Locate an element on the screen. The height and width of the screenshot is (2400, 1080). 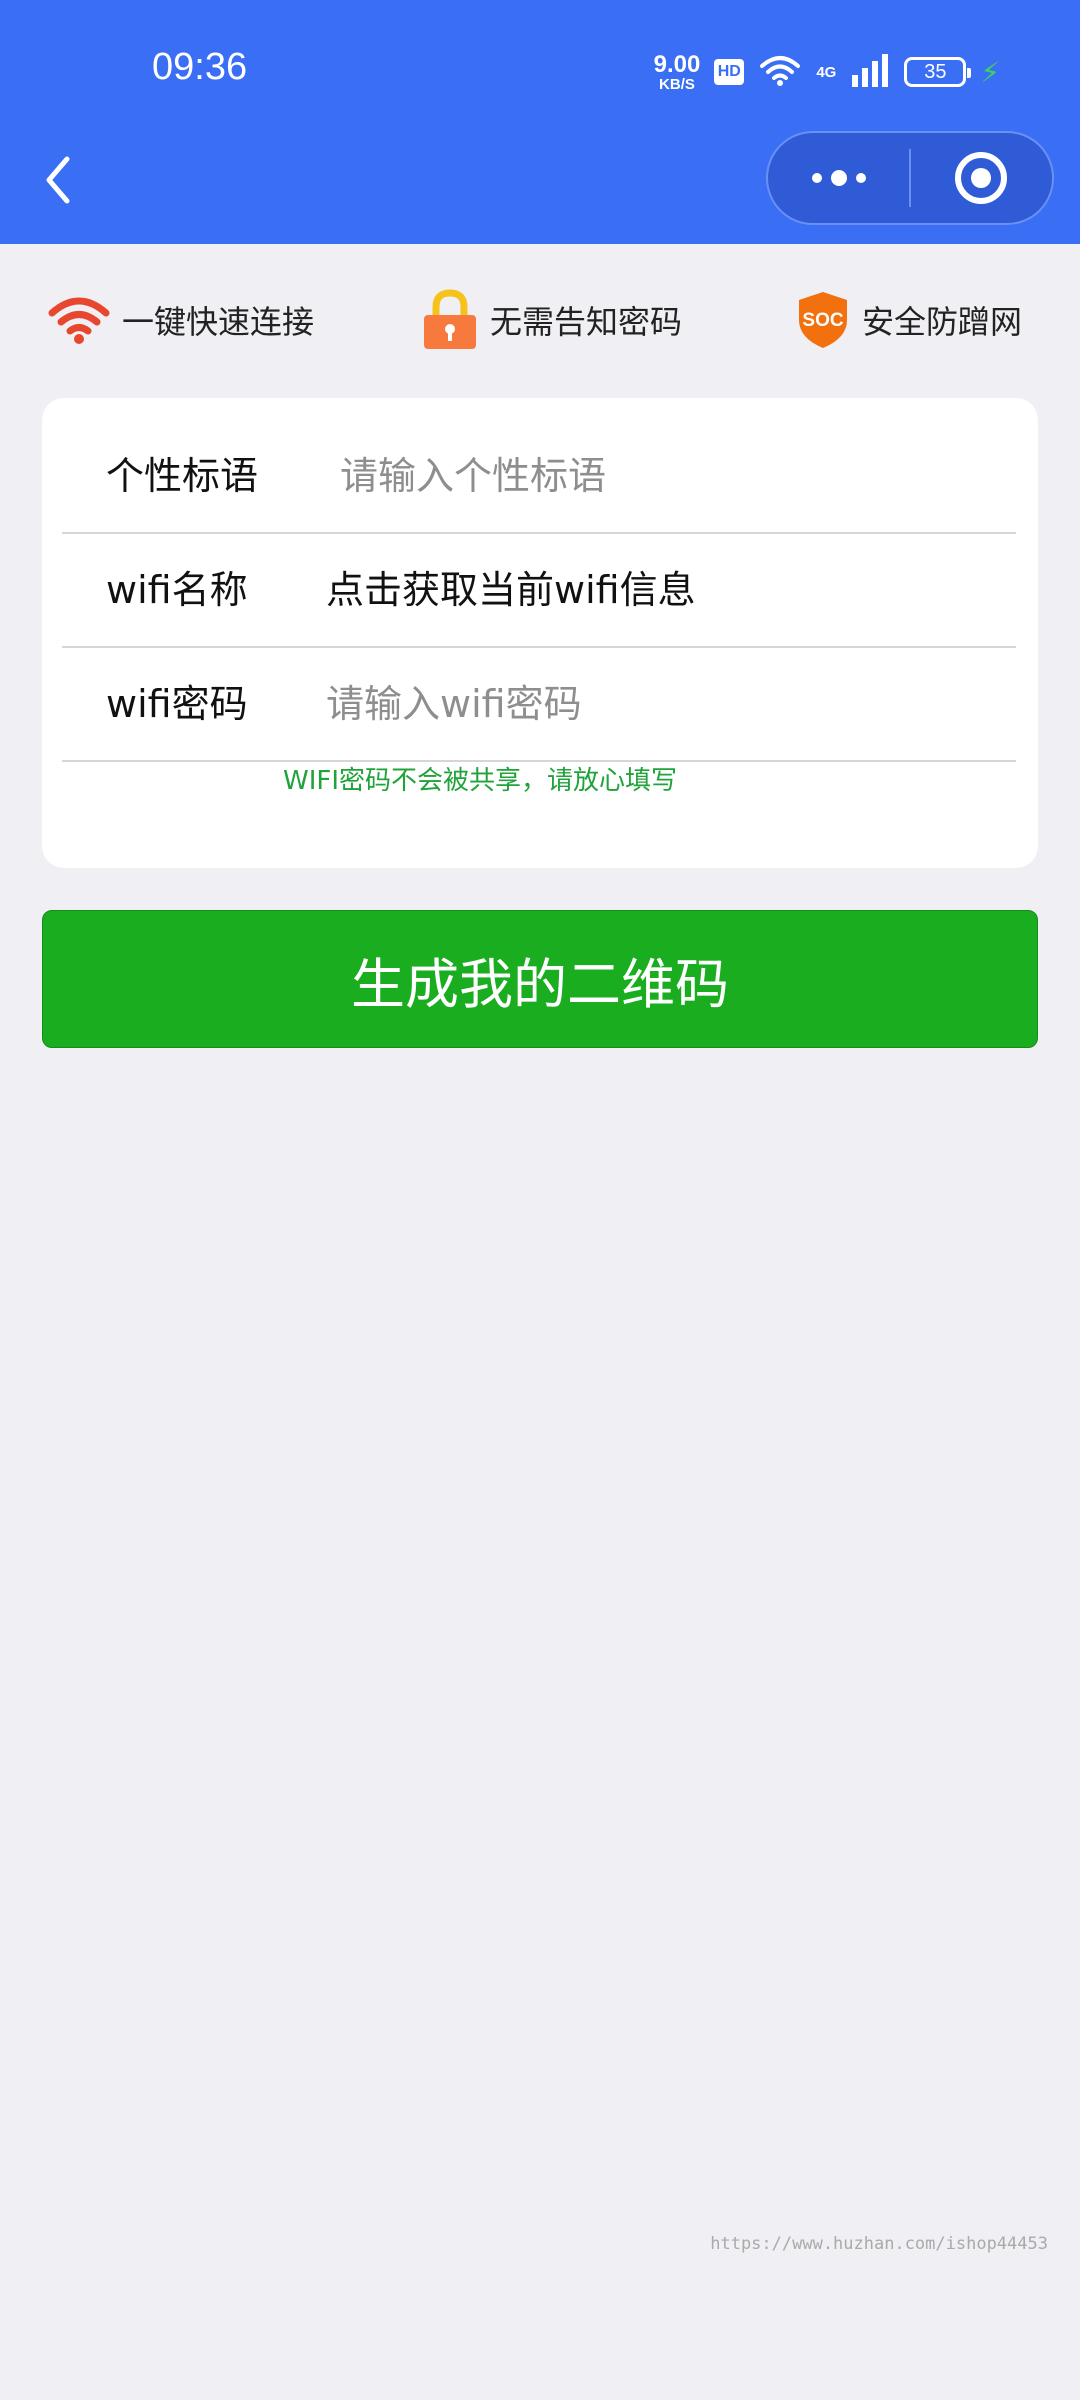
wifi-signal-icon is located at coordinates (780, 72).